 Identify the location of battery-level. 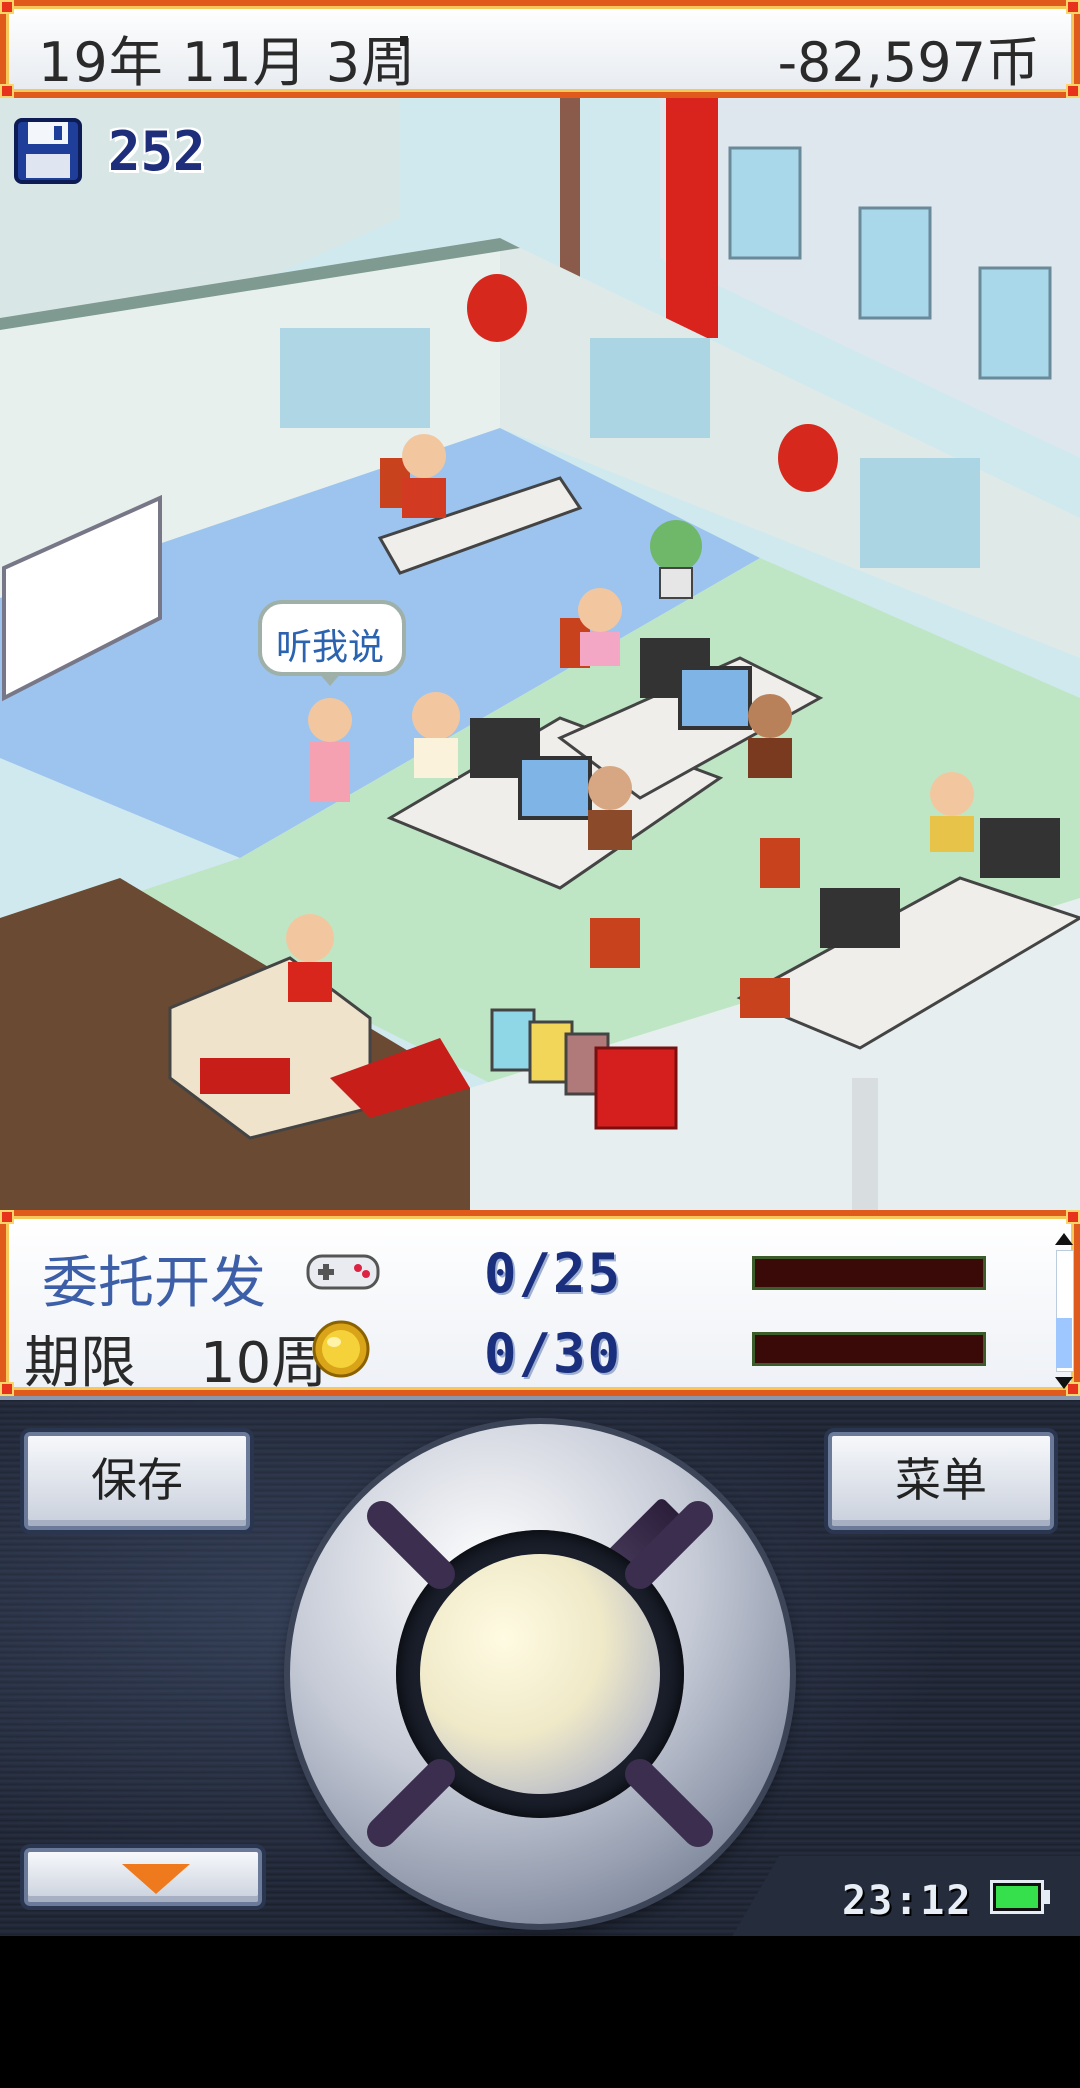
(1017, 1897).